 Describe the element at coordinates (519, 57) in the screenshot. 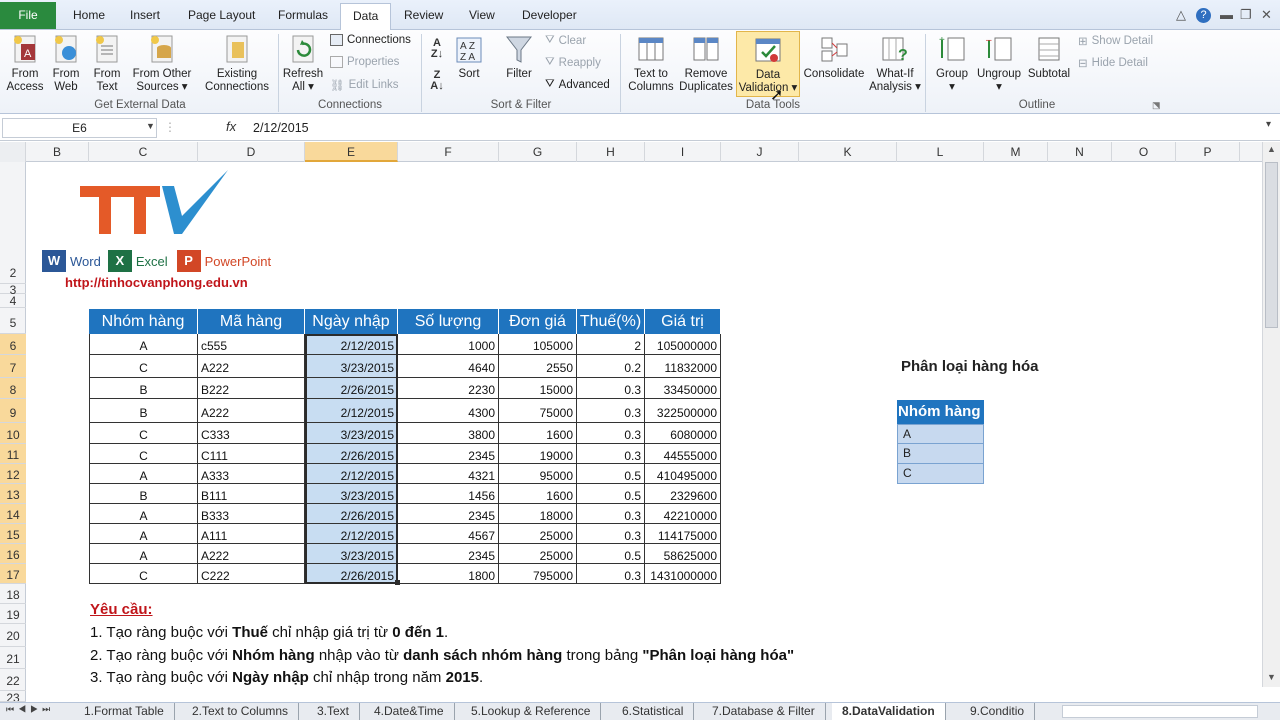

I see `filter-button: Filter` at that location.